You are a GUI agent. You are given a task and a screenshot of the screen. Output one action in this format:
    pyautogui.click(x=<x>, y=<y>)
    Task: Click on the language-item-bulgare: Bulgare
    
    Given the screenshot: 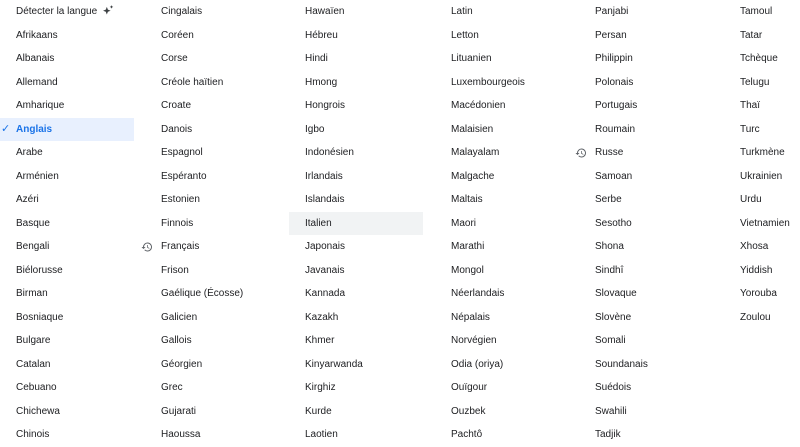 What is the action you would take?
    pyautogui.click(x=67, y=341)
    